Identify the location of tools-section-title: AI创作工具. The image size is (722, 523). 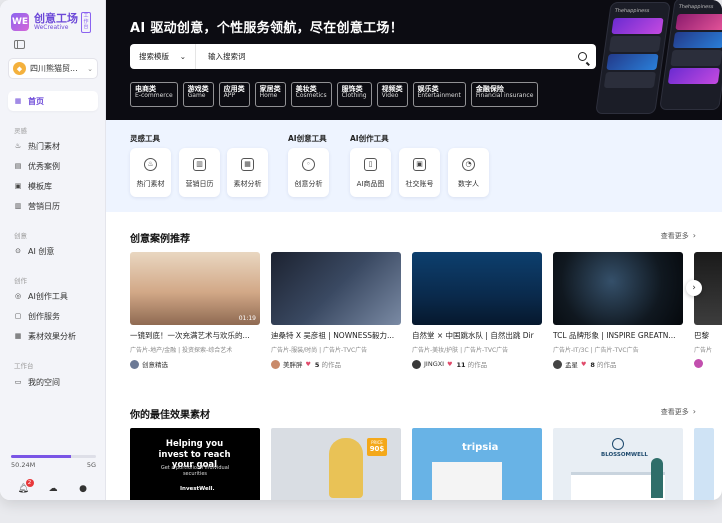
(369, 138).